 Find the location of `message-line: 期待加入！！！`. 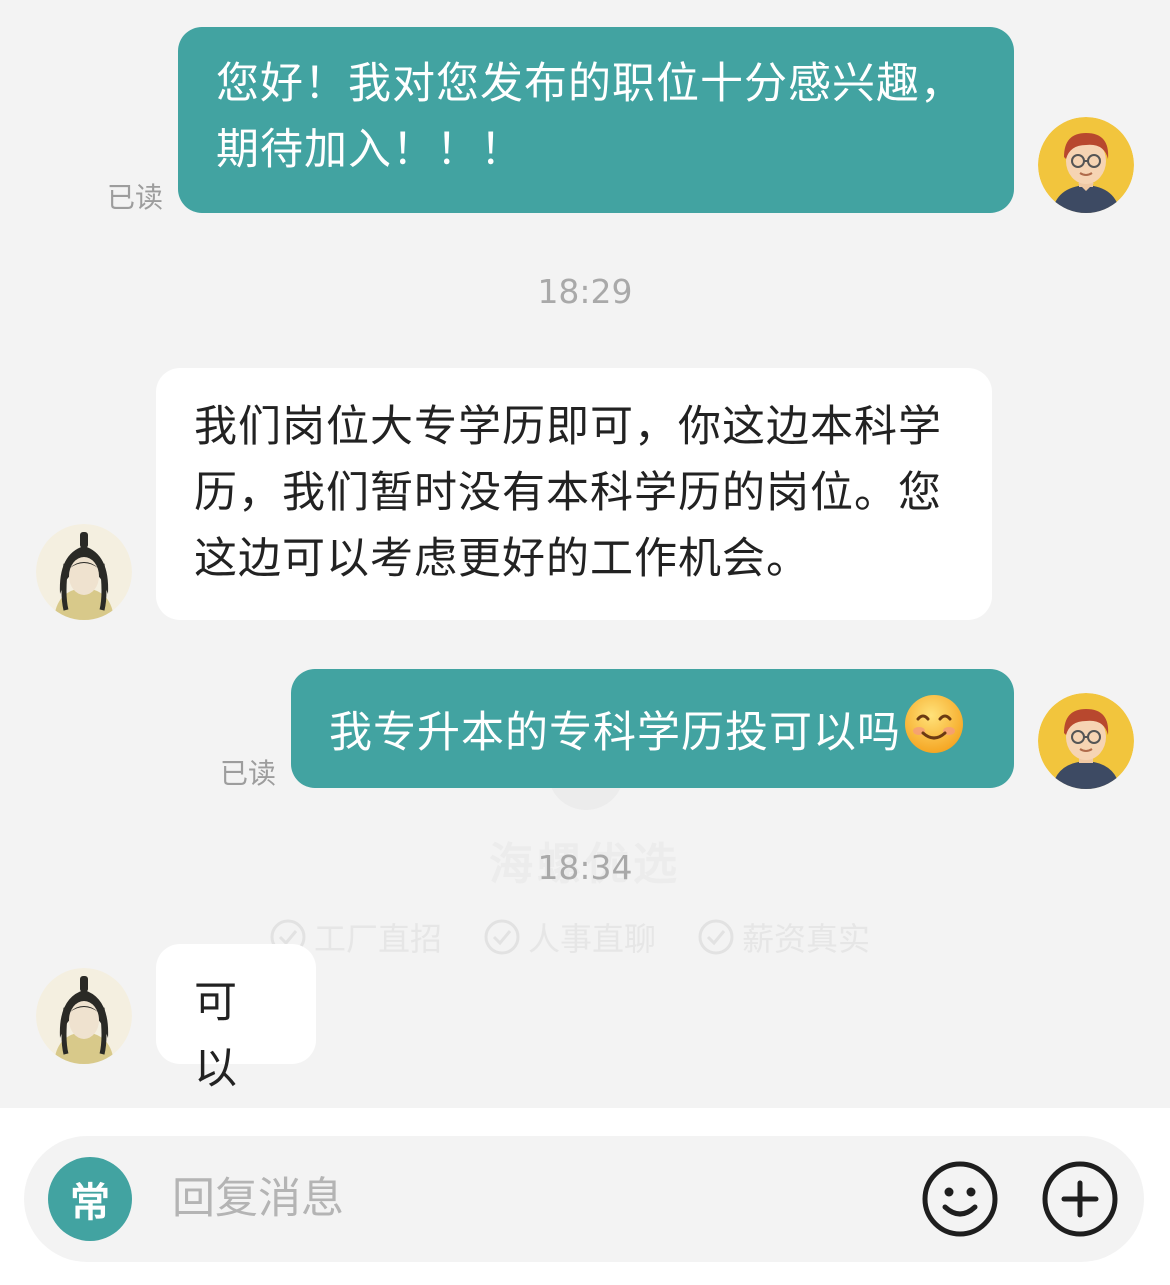

message-line: 期待加入！！！ is located at coordinates (370, 150).